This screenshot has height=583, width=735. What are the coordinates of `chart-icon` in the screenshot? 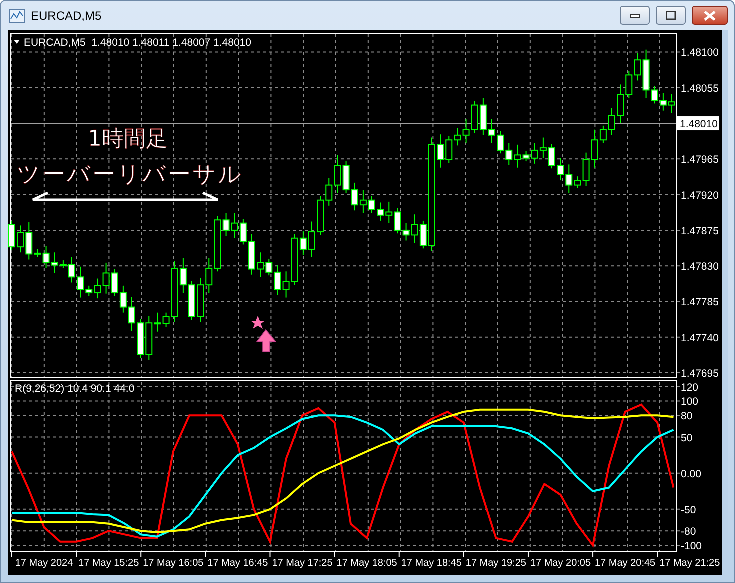 It's located at (17, 15).